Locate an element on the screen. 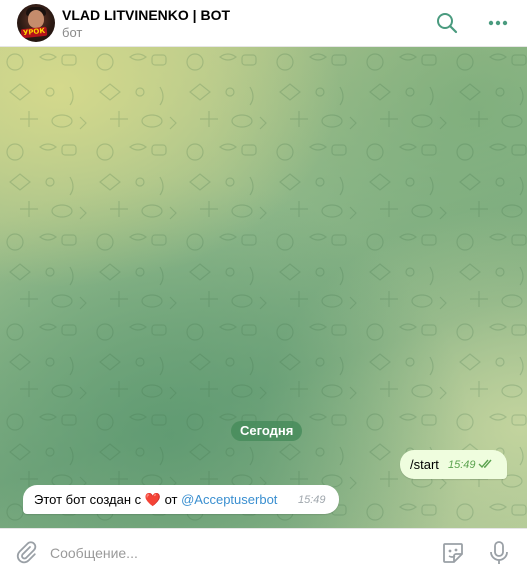 This screenshot has height=576, width=527. chat-subtitle: бот is located at coordinates (72, 32).